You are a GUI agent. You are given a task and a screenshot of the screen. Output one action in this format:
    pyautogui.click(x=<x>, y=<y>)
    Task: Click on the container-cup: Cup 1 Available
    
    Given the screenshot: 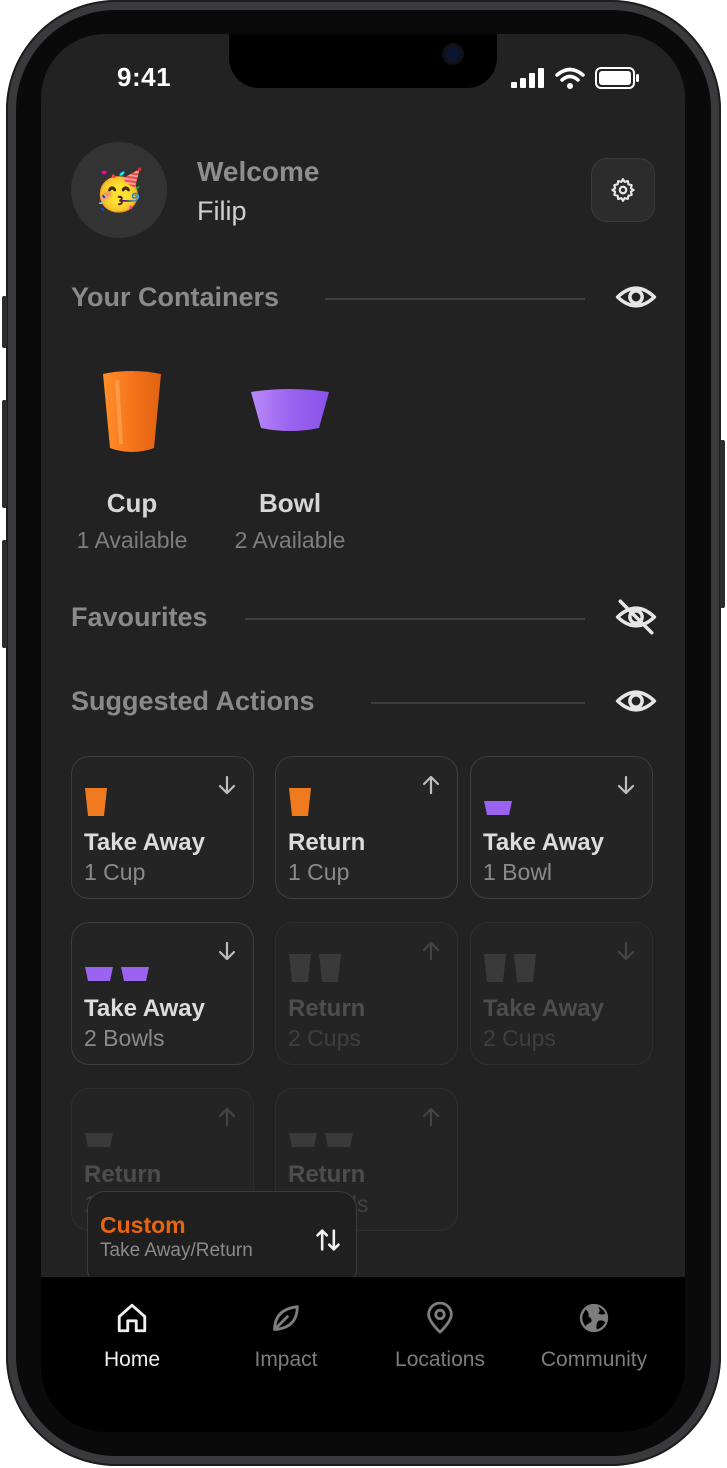 What is the action you would take?
    pyautogui.click(x=132, y=461)
    